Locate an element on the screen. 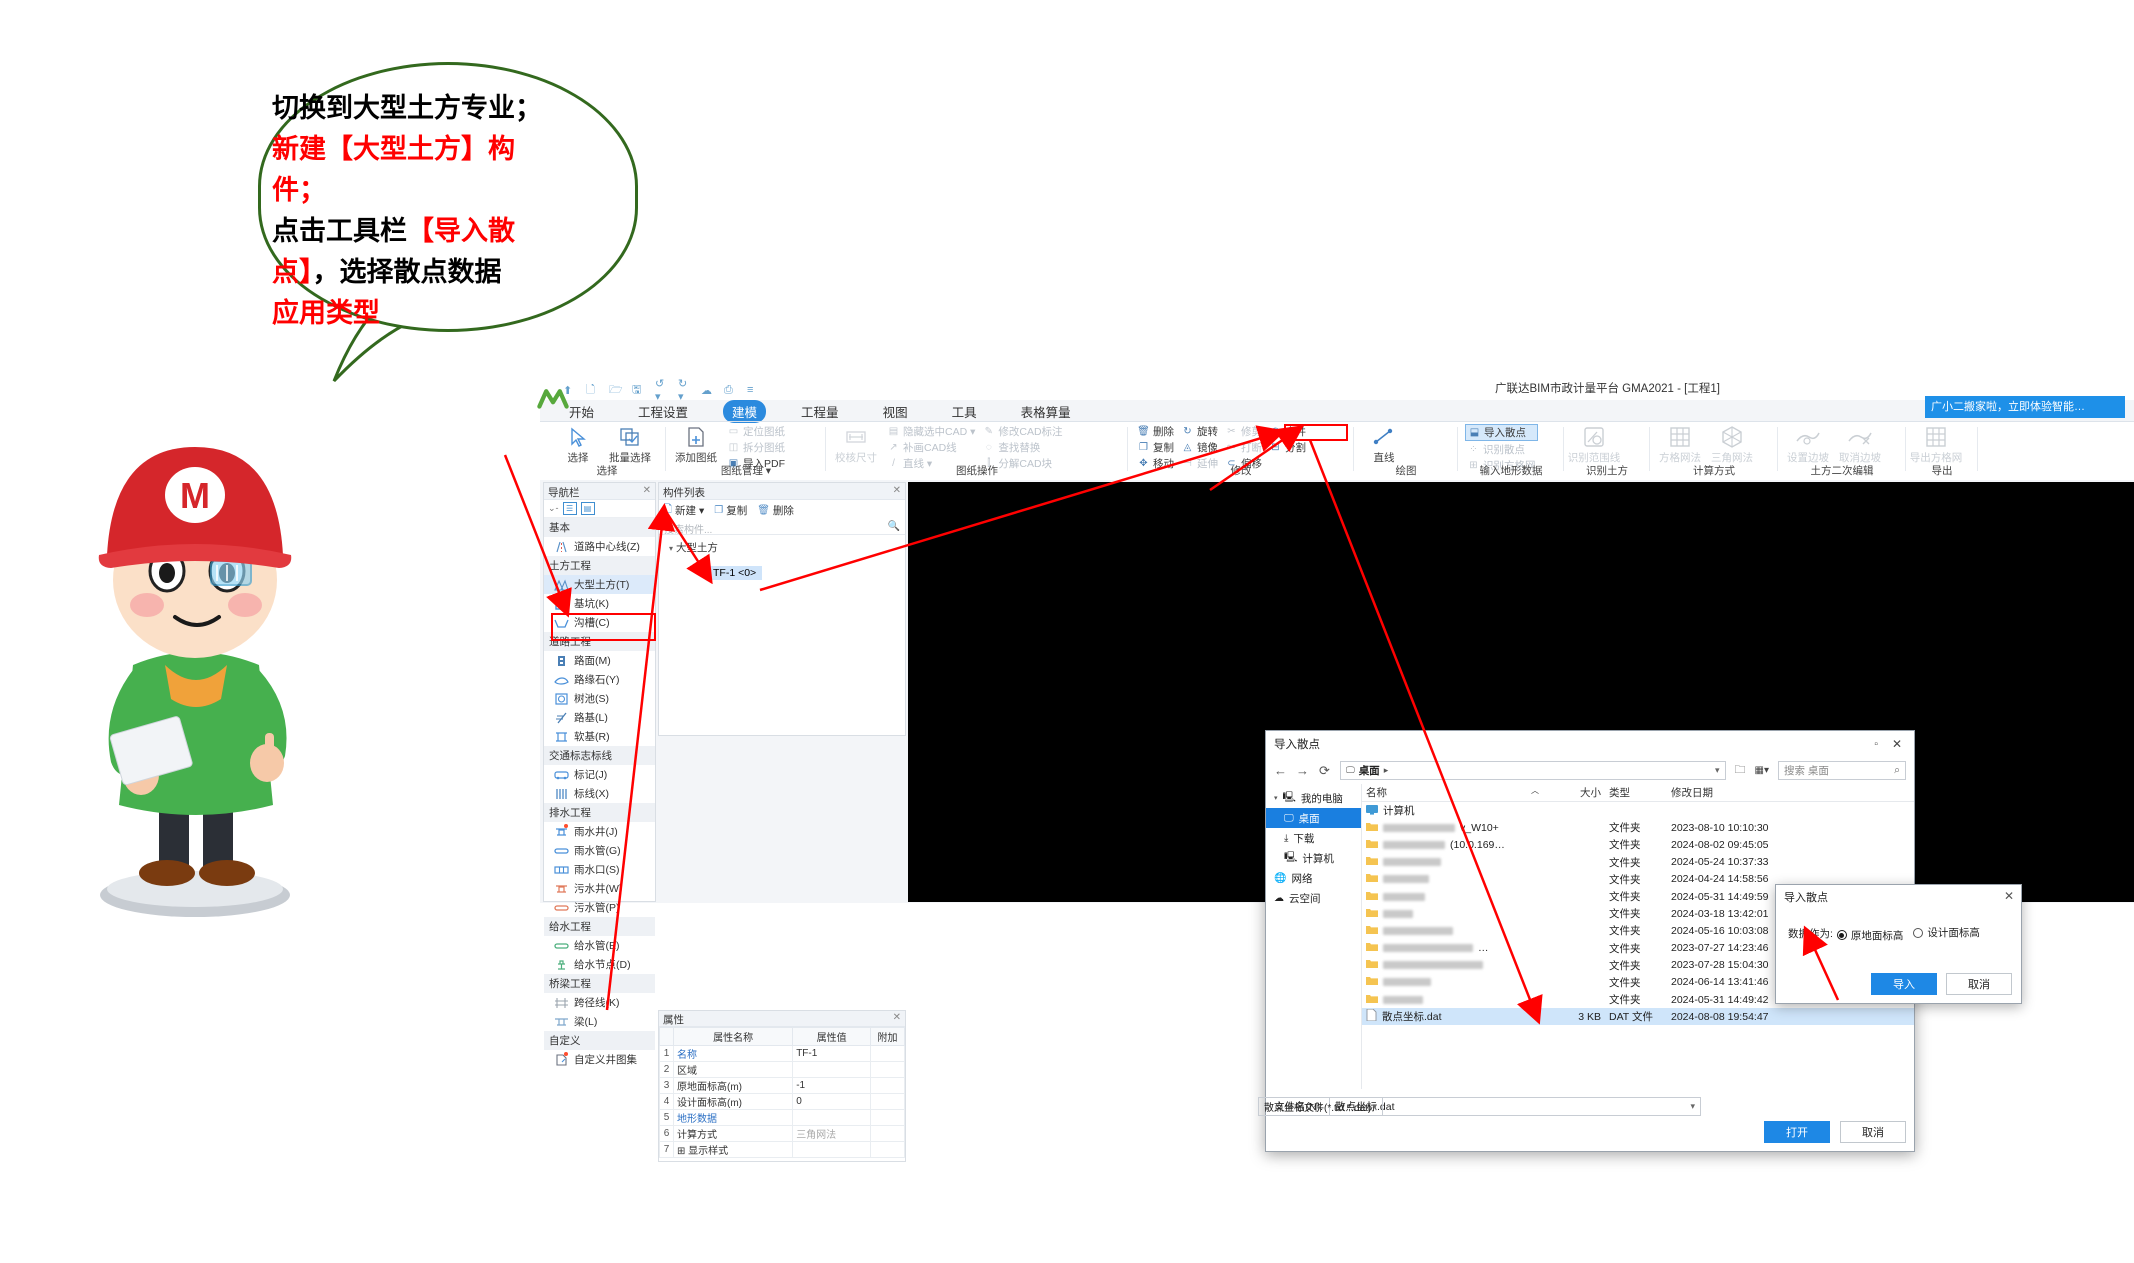 The width and height of the screenshot is (2134, 1263). sidebar-item-rain-well: 雨水井(J) is located at coordinates (599, 831).